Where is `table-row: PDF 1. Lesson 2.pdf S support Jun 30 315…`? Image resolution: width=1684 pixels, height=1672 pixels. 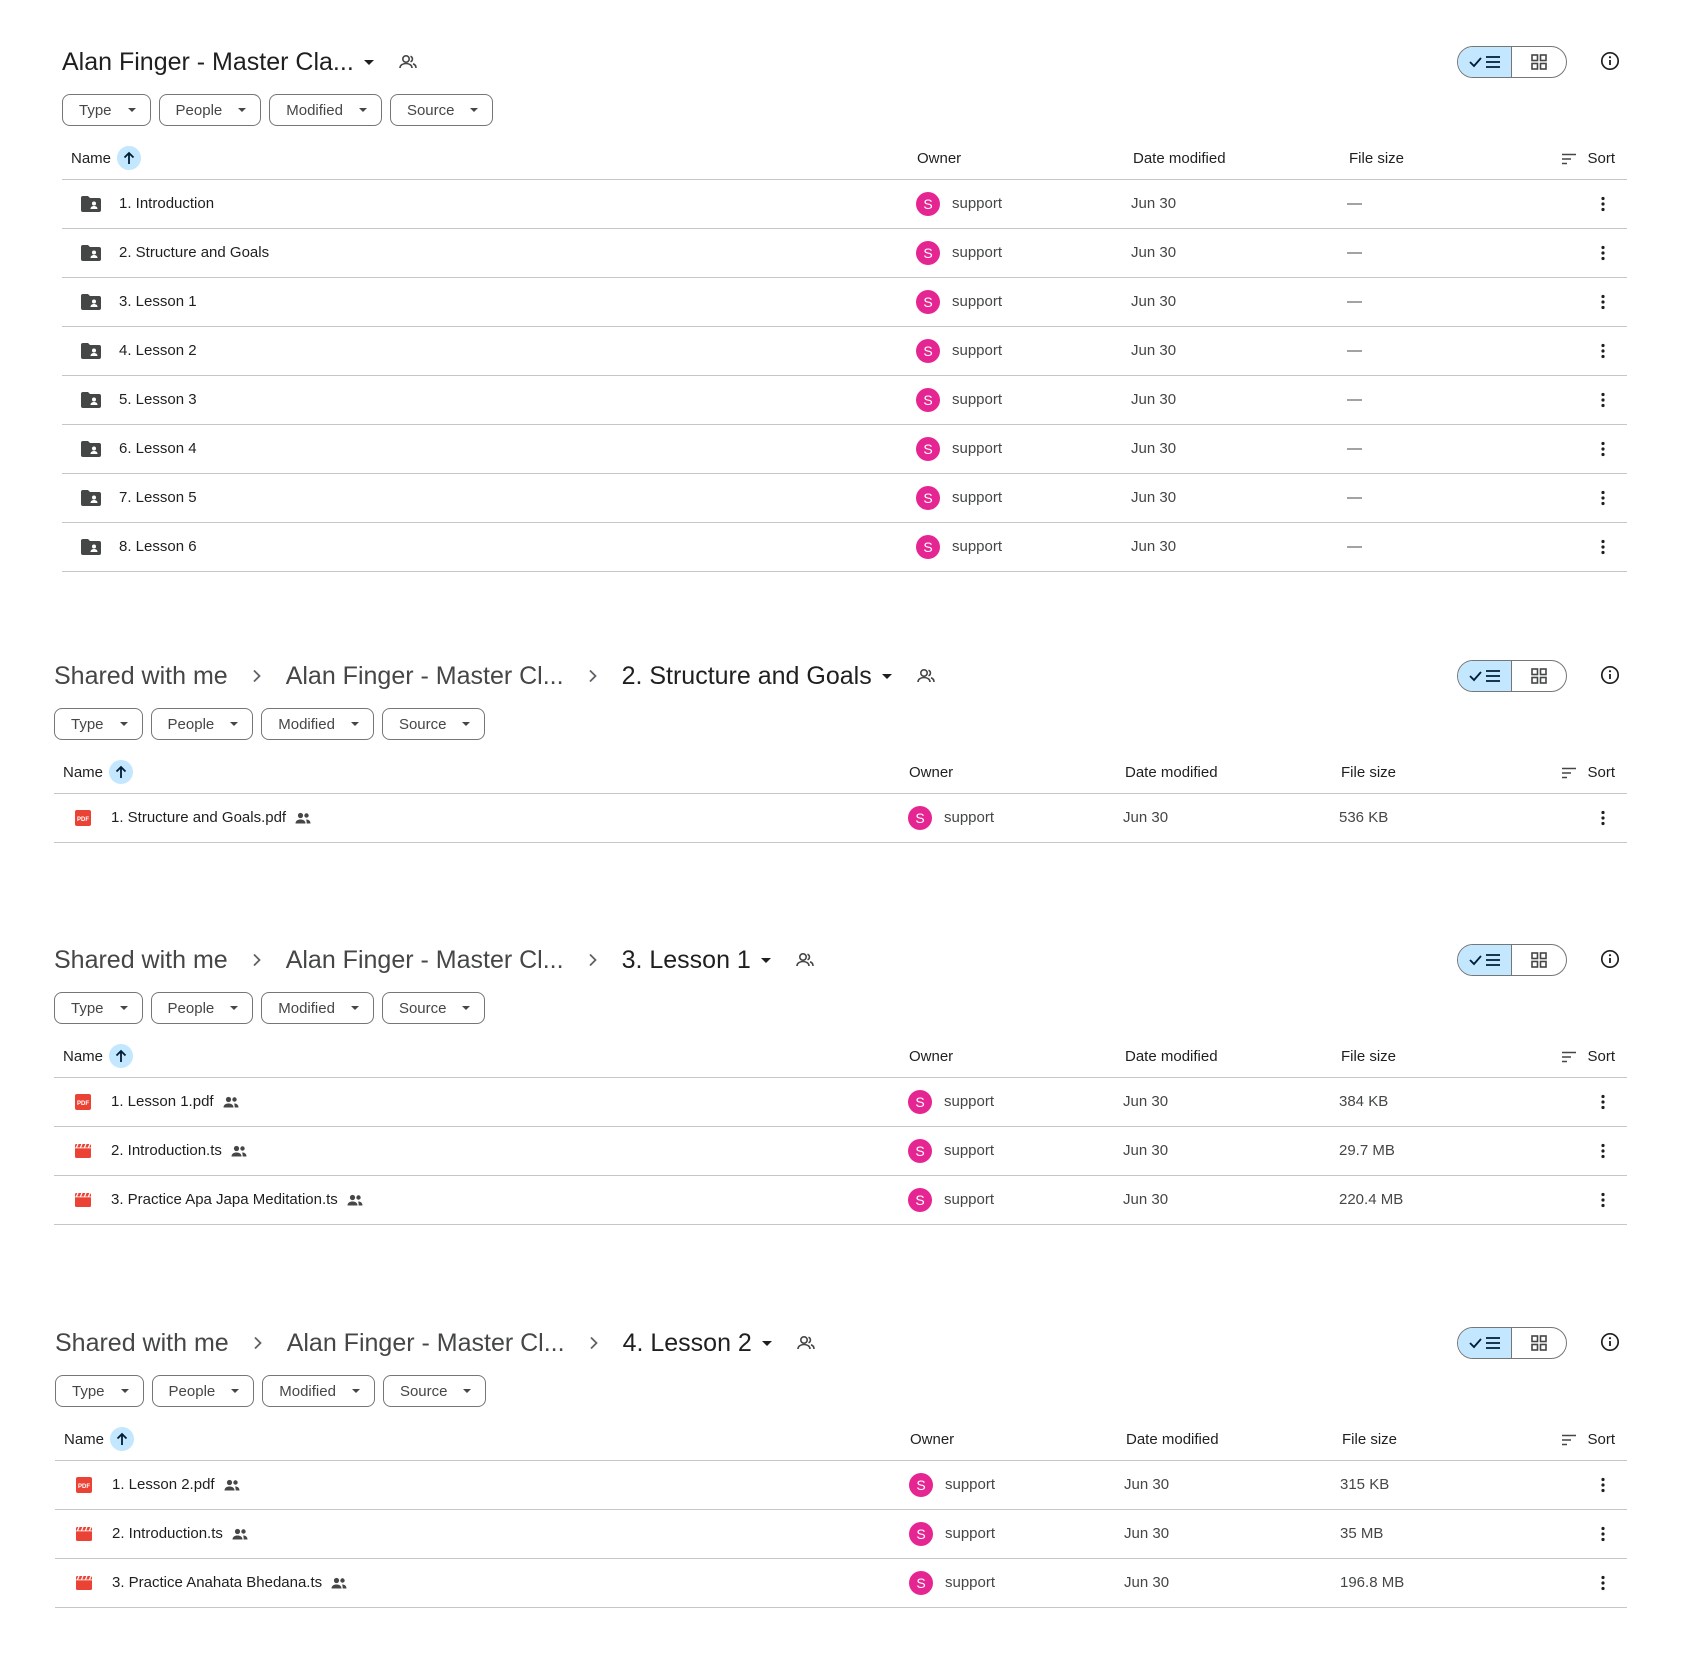 table-row: PDF 1. Lesson 2.pdf S support Jun 30 315… is located at coordinates (841, 1485).